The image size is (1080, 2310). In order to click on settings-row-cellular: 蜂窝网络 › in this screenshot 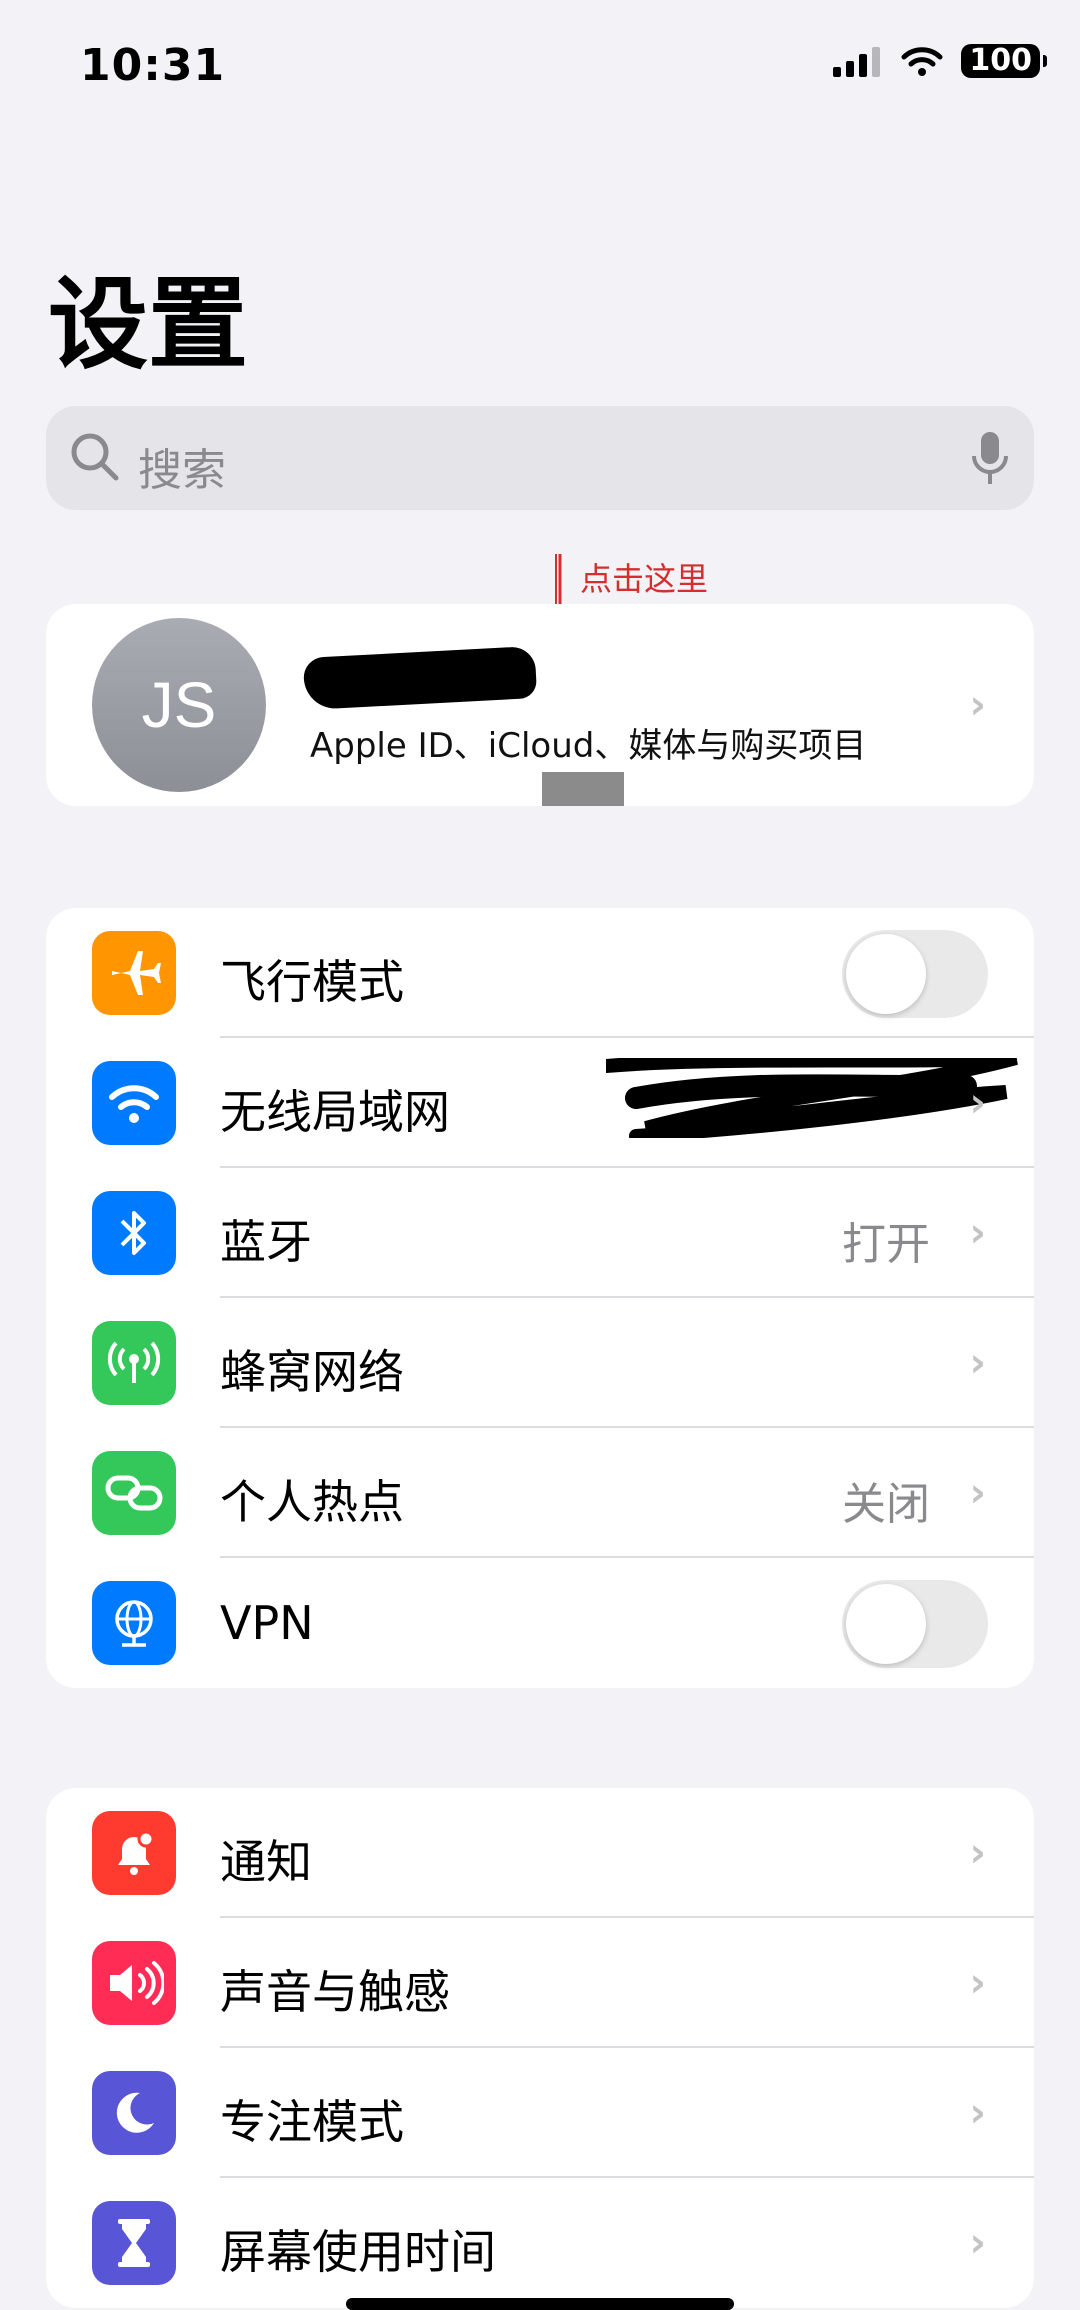, I will do `click(540, 1363)`.